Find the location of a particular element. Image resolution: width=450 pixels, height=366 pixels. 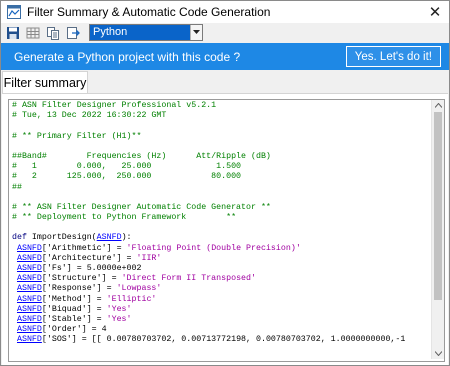

code-token: ['Response'] = is located at coordinates (79, 289).